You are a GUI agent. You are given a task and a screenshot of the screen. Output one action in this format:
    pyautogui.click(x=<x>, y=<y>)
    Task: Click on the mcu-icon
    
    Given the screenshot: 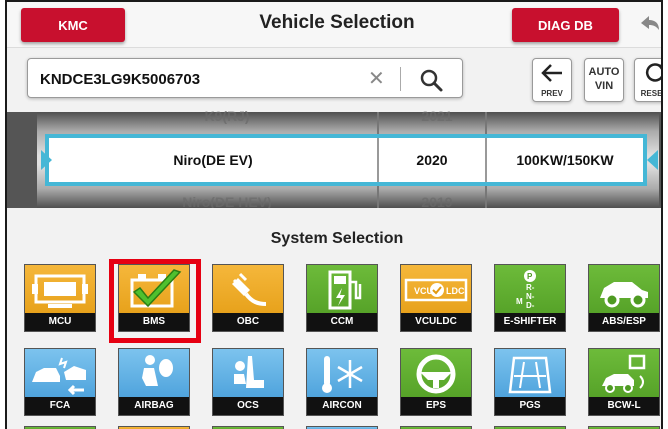 What is the action you would take?
    pyautogui.click(x=60, y=290)
    